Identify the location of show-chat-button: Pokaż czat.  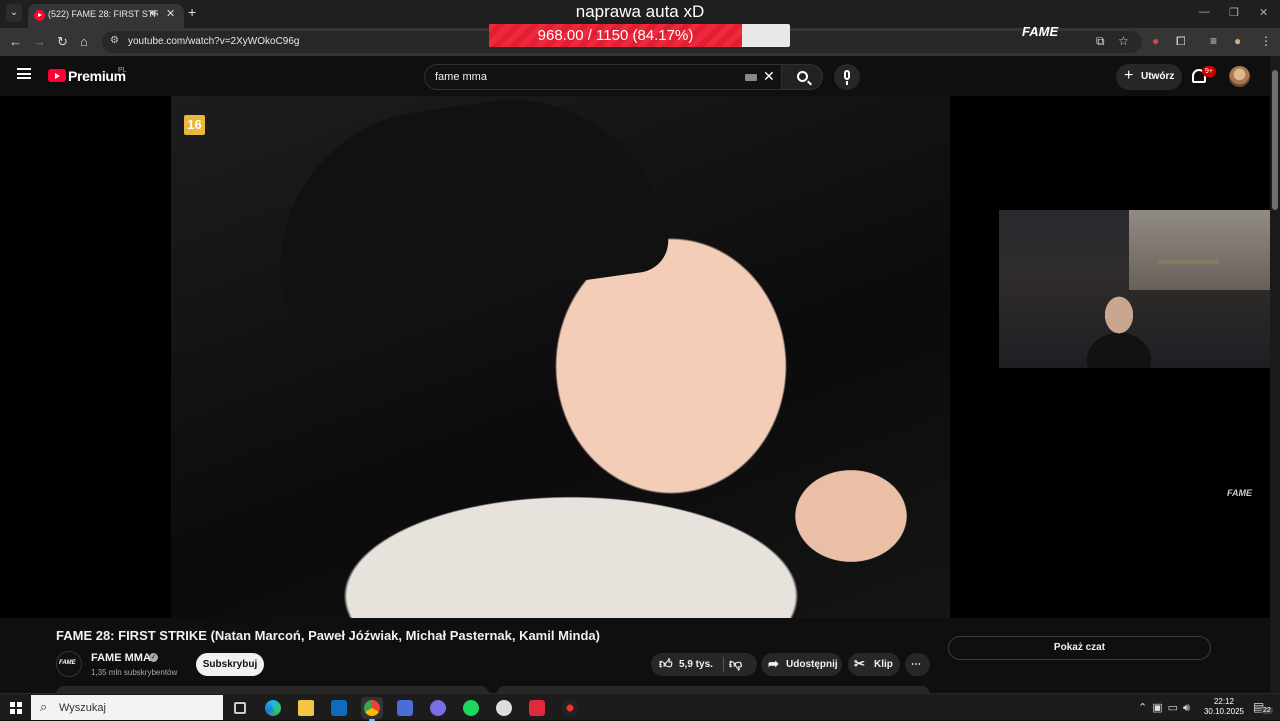
(1079, 648).